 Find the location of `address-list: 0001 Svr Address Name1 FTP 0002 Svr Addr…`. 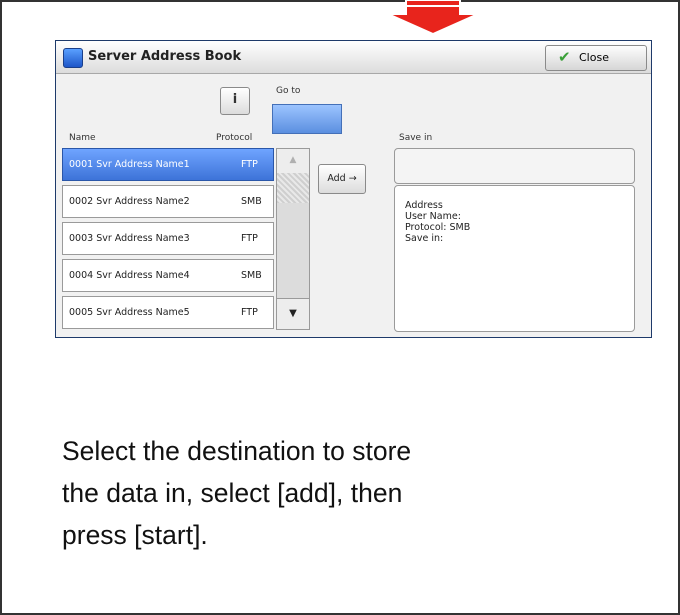

address-list: 0001 Svr Address Name1 FTP 0002 Svr Addr… is located at coordinates (169, 239).